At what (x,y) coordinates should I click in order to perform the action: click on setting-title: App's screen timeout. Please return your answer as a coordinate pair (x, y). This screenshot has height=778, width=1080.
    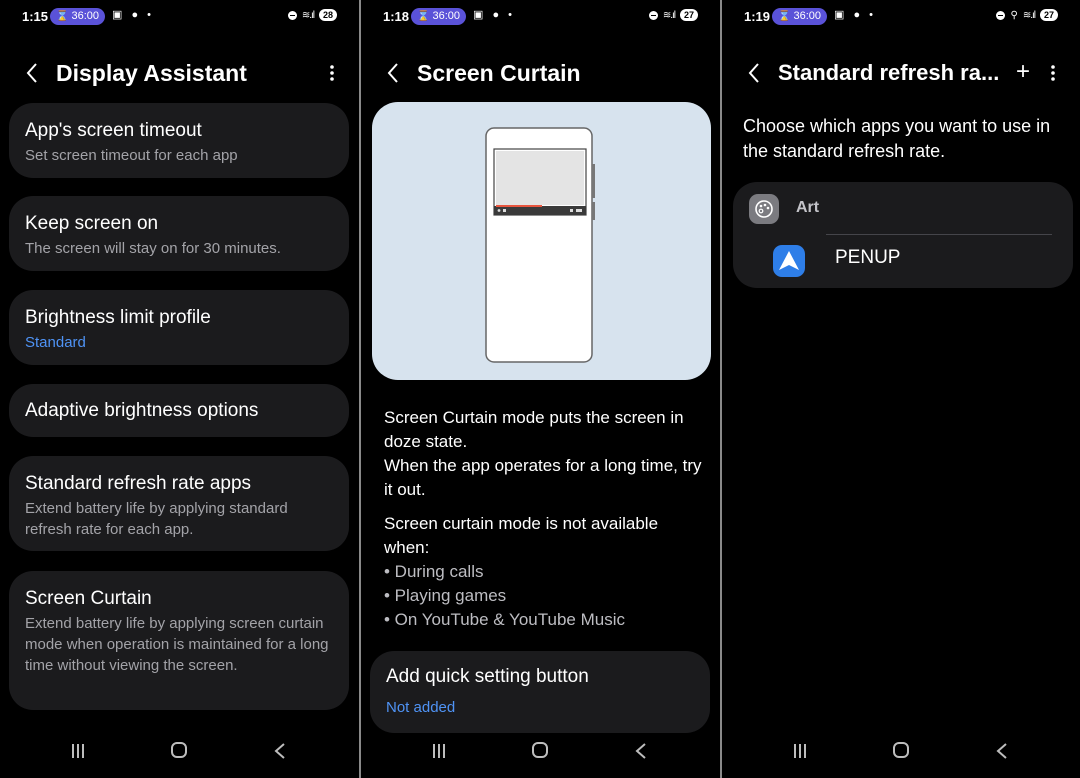
    Looking at the image, I should click on (113, 130).